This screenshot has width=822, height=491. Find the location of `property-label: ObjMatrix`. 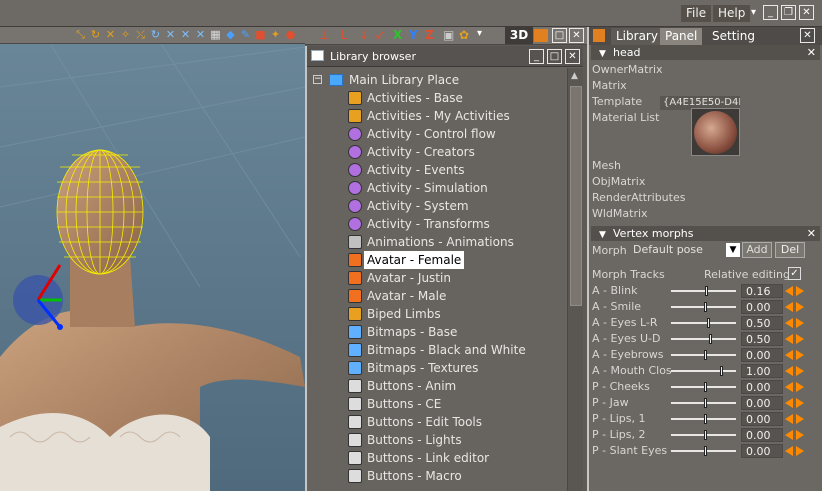

property-label: ObjMatrix is located at coordinates (618, 182).